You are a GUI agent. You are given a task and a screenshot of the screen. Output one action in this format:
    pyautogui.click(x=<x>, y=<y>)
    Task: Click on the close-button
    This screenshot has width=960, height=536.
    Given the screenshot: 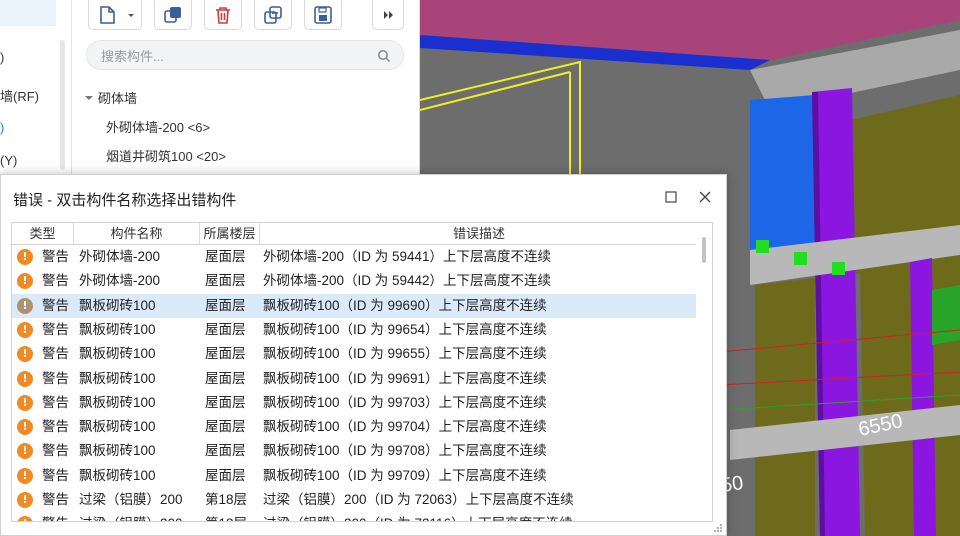 What is the action you would take?
    pyautogui.click(x=705, y=197)
    